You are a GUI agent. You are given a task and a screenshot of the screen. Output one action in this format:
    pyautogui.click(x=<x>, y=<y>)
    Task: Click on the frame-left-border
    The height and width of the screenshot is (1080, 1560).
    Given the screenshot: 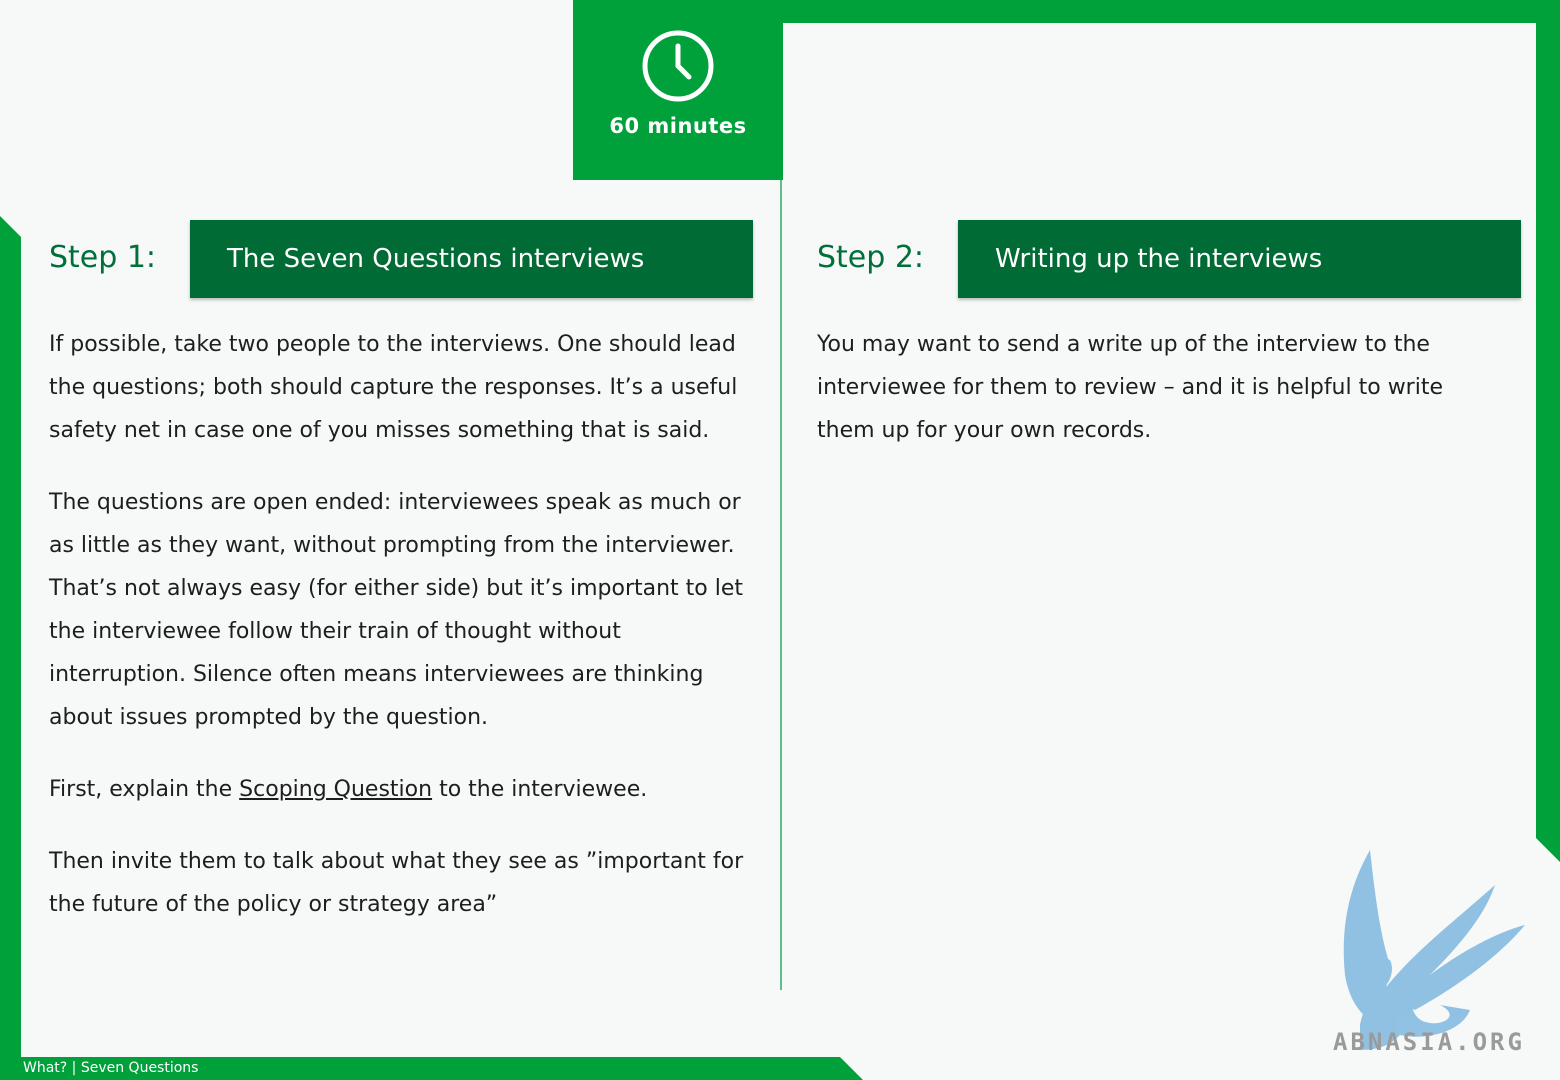 What is the action you would take?
    pyautogui.click(x=10, y=648)
    